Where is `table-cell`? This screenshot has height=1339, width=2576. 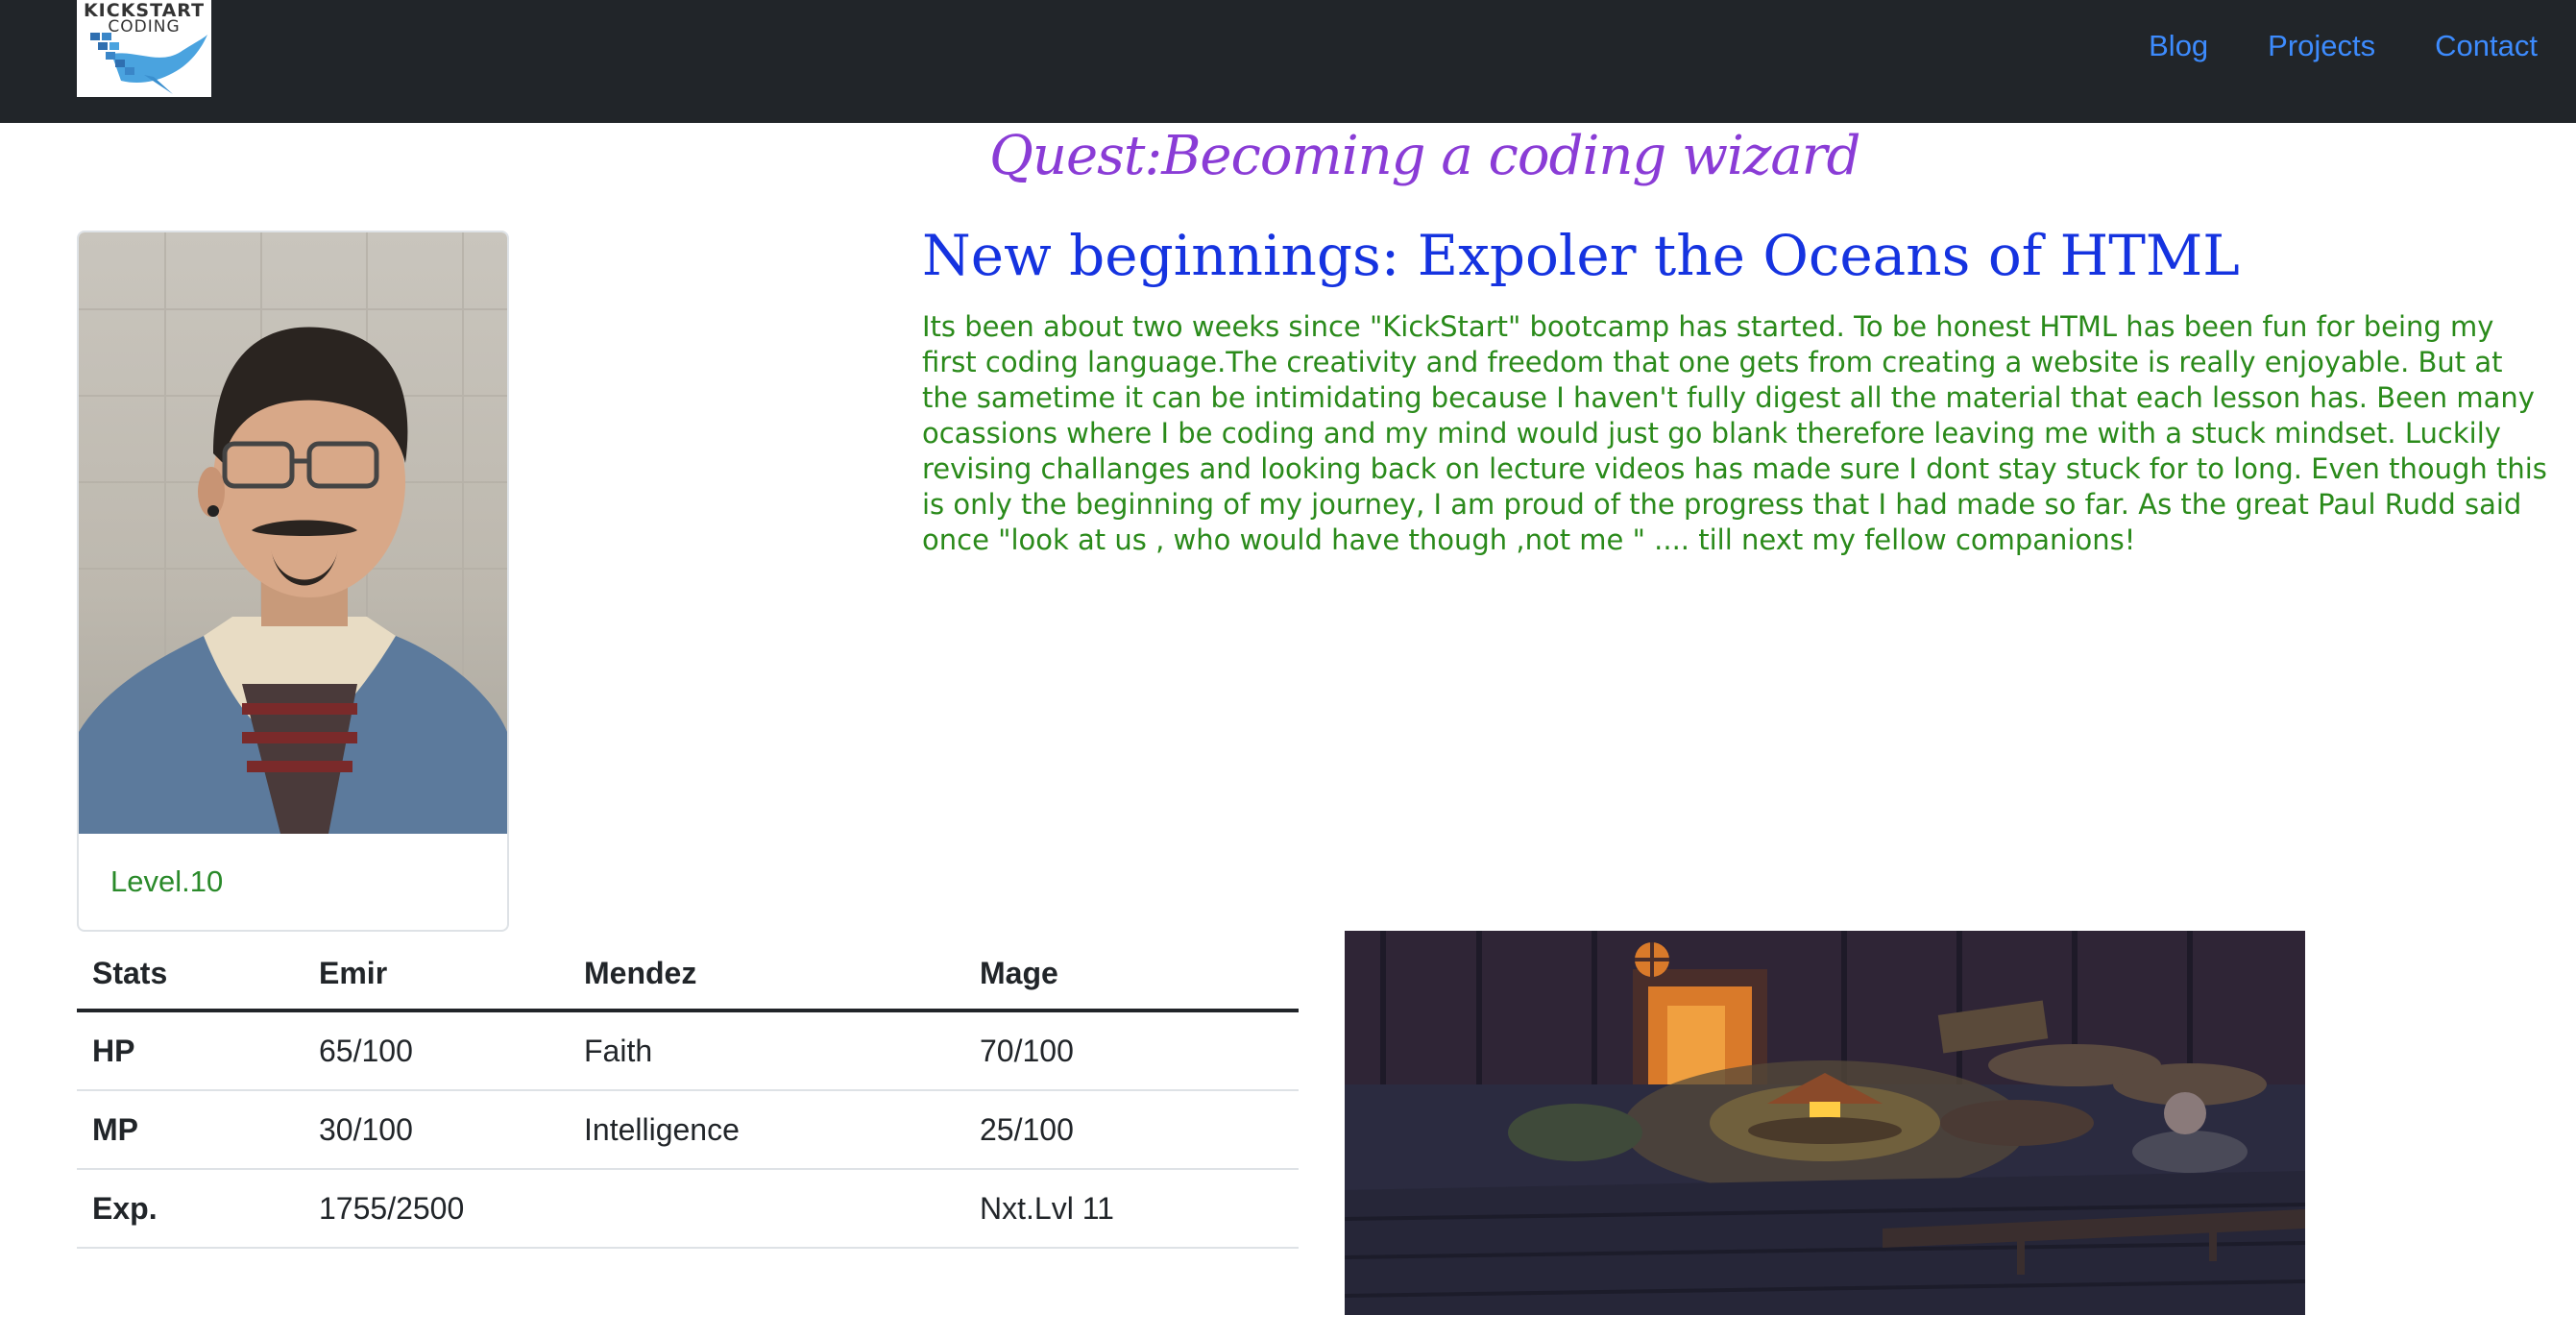 table-cell is located at coordinates (766, 1208).